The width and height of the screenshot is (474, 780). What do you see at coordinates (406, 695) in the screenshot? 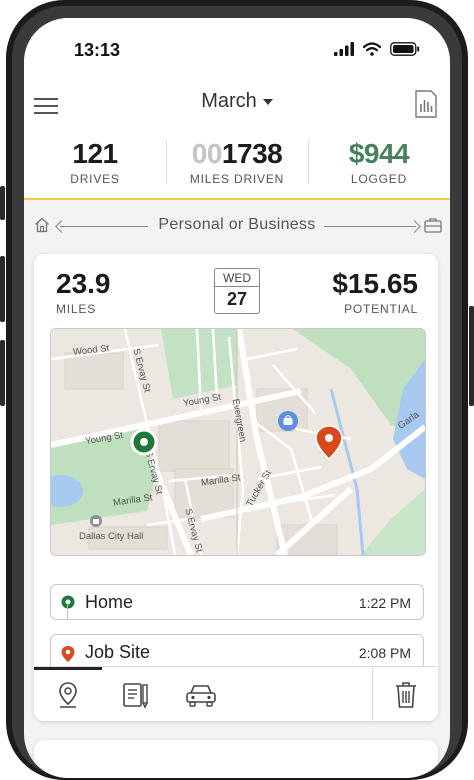
I see `trash-icon` at bounding box center [406, 695].